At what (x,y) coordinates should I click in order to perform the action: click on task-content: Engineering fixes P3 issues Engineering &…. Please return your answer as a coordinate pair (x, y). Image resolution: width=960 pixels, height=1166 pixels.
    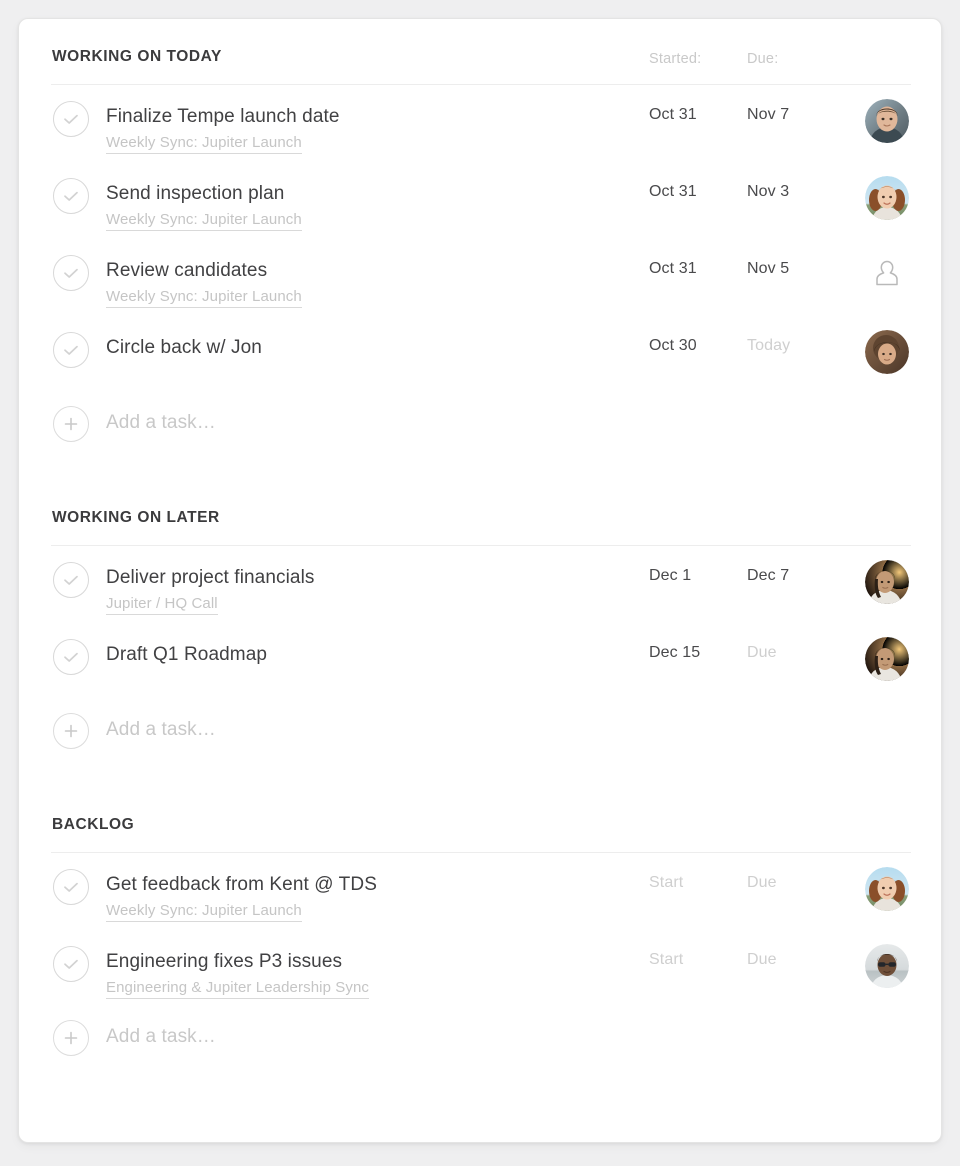
    Looking at the image, I should click on (396, 964).